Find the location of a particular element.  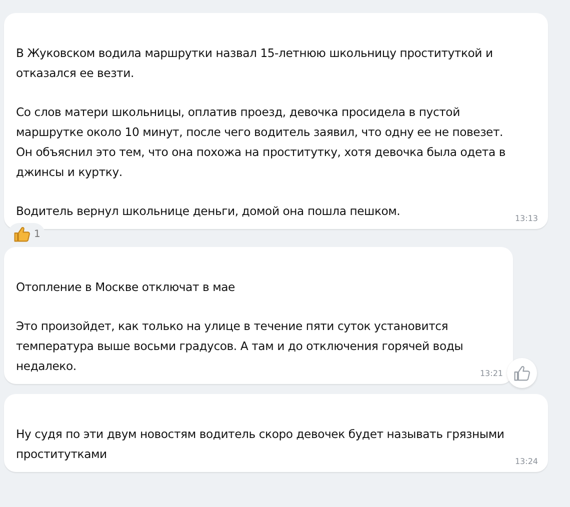

message-time: 13:13 is located at coordinates (526, 218).